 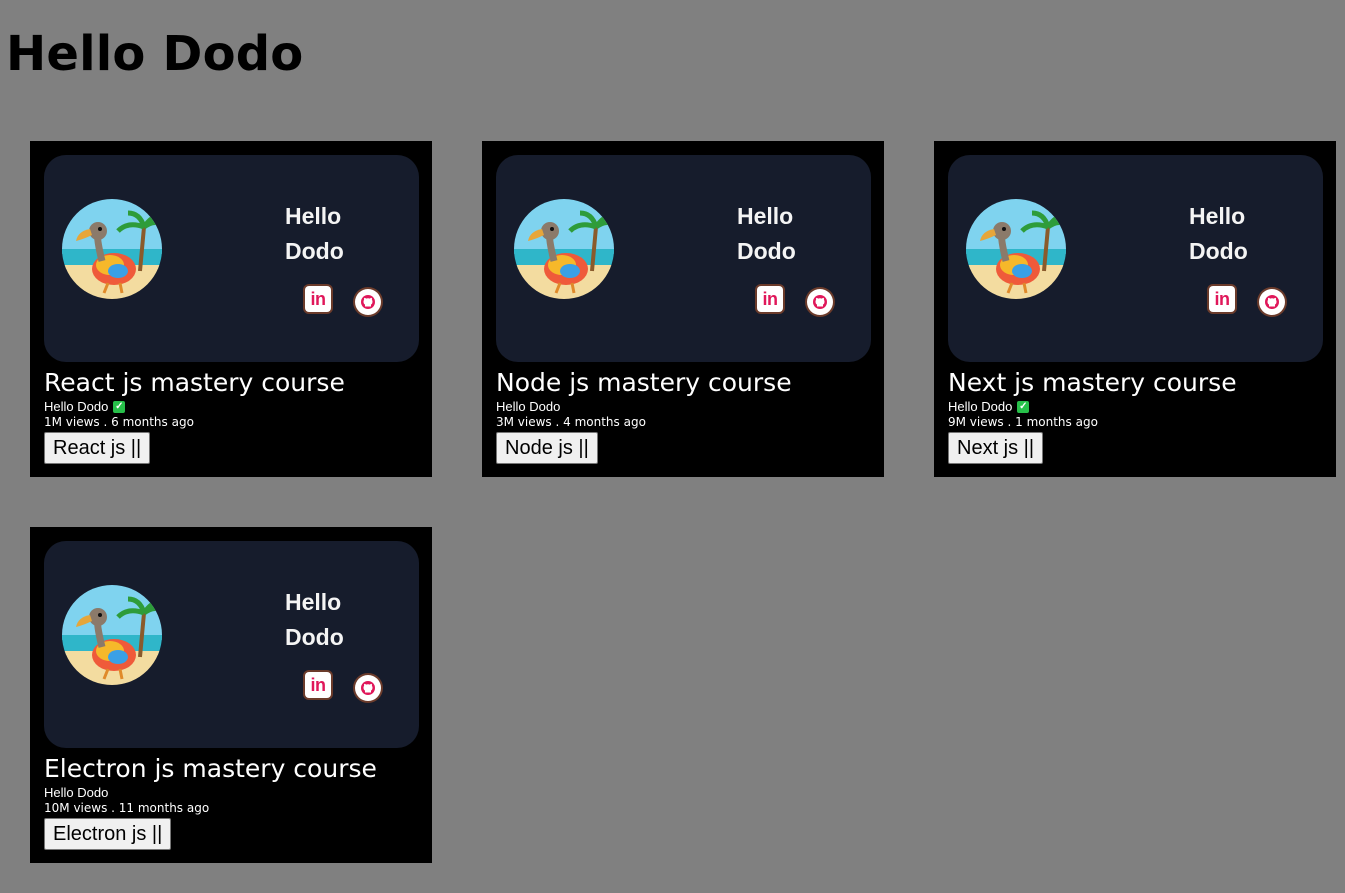 What do you see at coordinates (119, 422) in the screenshot?
I see `video-meta: 1M views . 6 months ago` at bounding box center [119, 422].